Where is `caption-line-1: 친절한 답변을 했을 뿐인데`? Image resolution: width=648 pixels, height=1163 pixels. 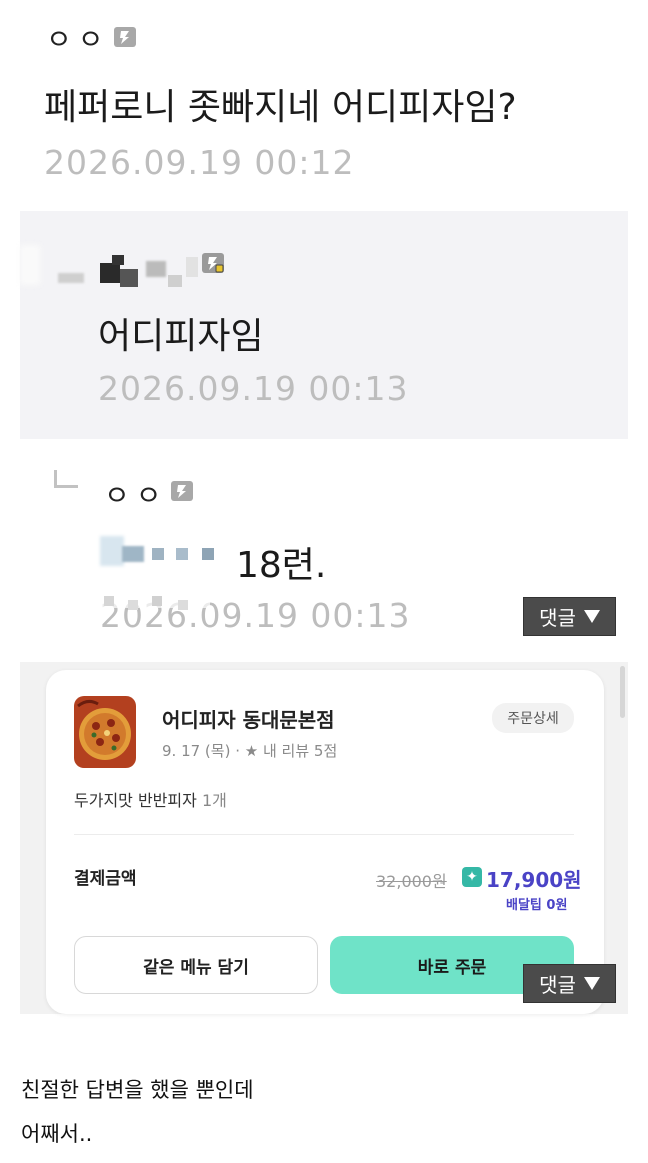 caption-line-1: 친절한 답변을 했을 뿐인데 is located at coordinates (137, 1090).